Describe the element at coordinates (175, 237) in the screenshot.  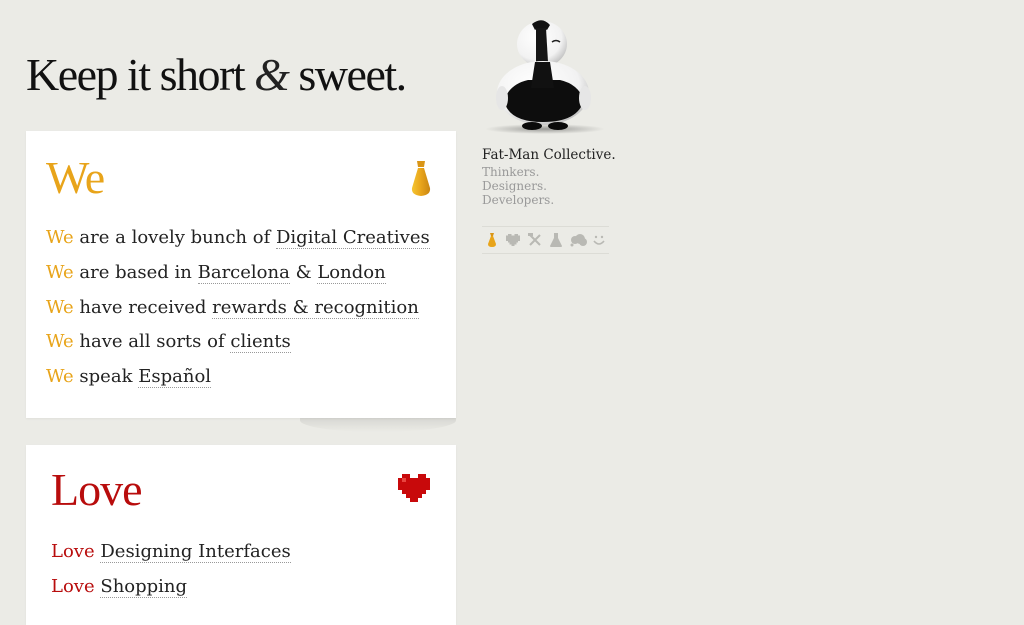
I see `list-text: are a lovely bunch of` at that location.